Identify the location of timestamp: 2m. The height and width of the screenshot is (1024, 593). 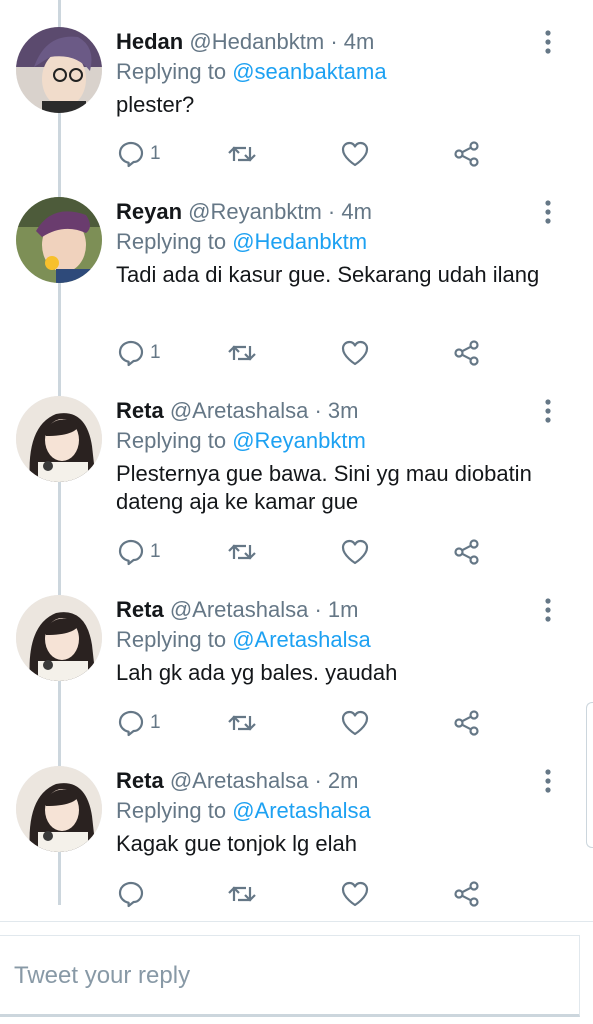
(343, 780).